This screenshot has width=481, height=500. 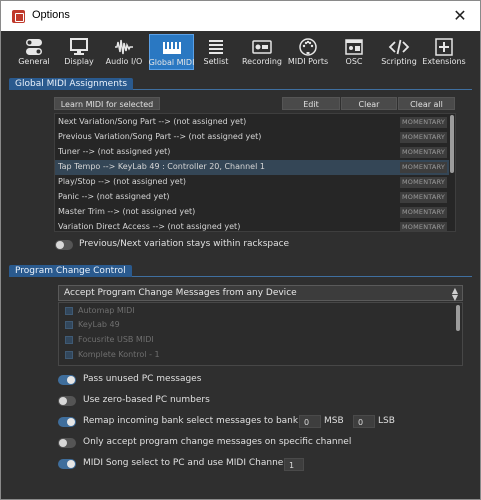 I want to click on specific-channel-toggle, so click(x=67, y=443).